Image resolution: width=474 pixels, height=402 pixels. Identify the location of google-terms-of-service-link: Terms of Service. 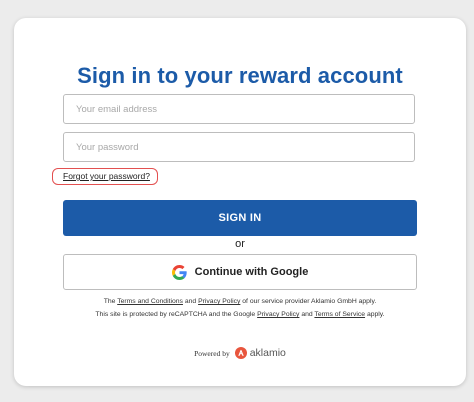
(339, 314).